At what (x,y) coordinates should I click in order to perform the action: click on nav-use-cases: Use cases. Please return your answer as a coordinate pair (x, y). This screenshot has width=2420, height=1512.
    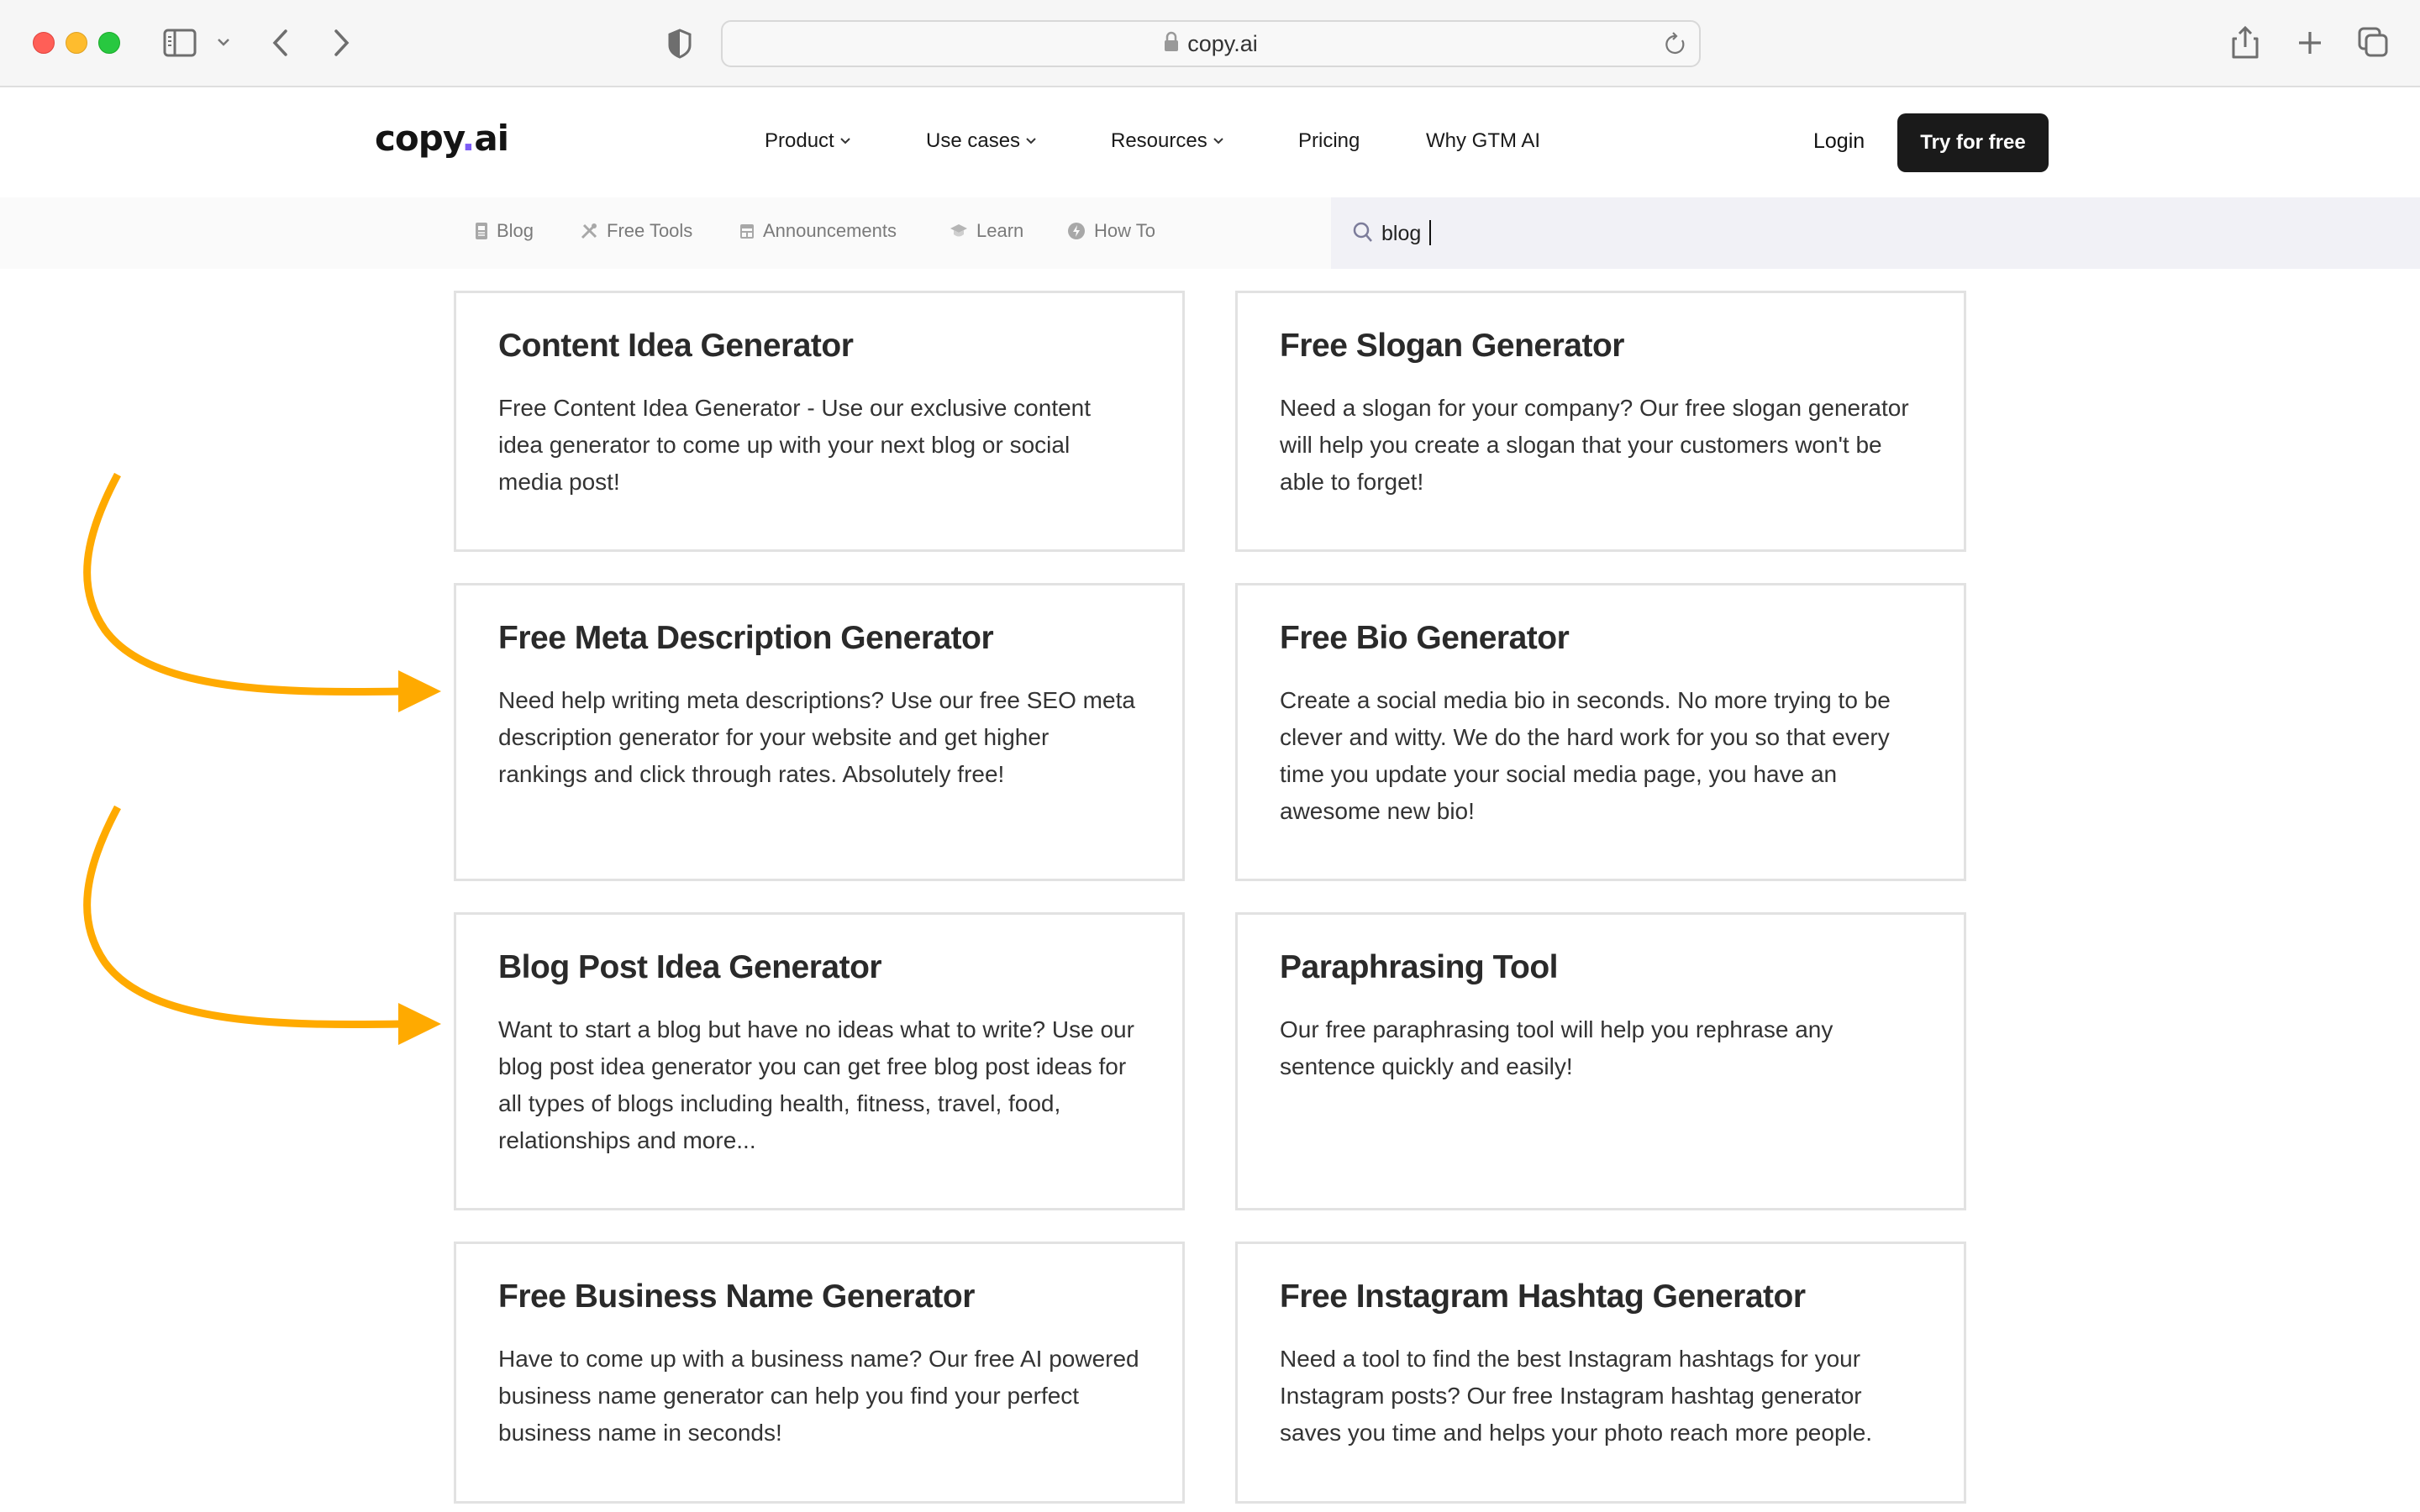
    Looking at the image, I should click on (982, 141).